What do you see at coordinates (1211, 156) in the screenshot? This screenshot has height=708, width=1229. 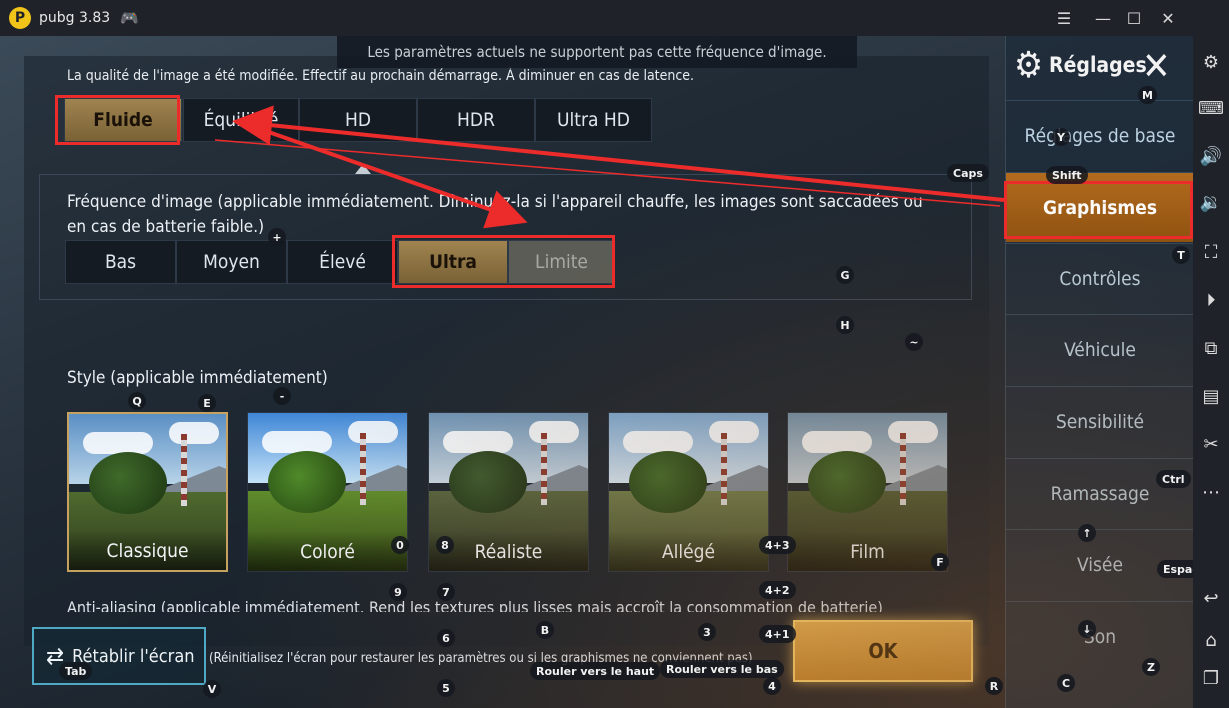 I see `volume-up-icon: 🔊` at bounding box center [1211, 156].